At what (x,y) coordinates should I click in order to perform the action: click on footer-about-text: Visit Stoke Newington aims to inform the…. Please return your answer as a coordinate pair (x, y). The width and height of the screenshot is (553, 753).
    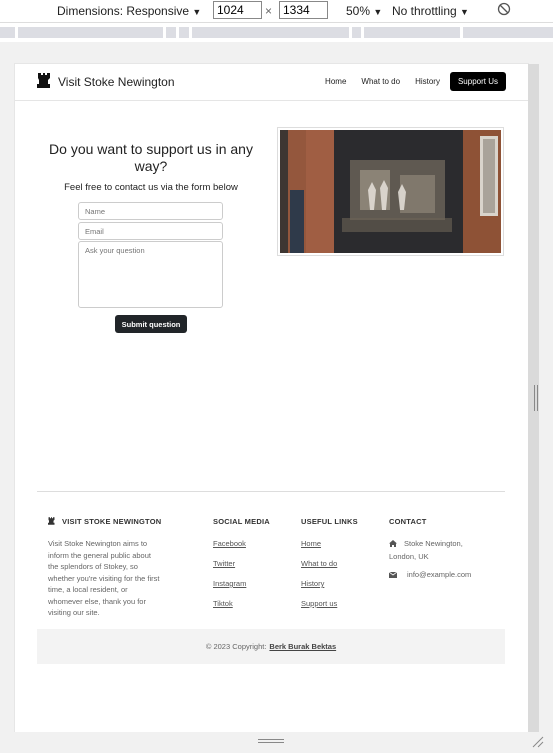
    Looking at the image, I should click on (104, 578).